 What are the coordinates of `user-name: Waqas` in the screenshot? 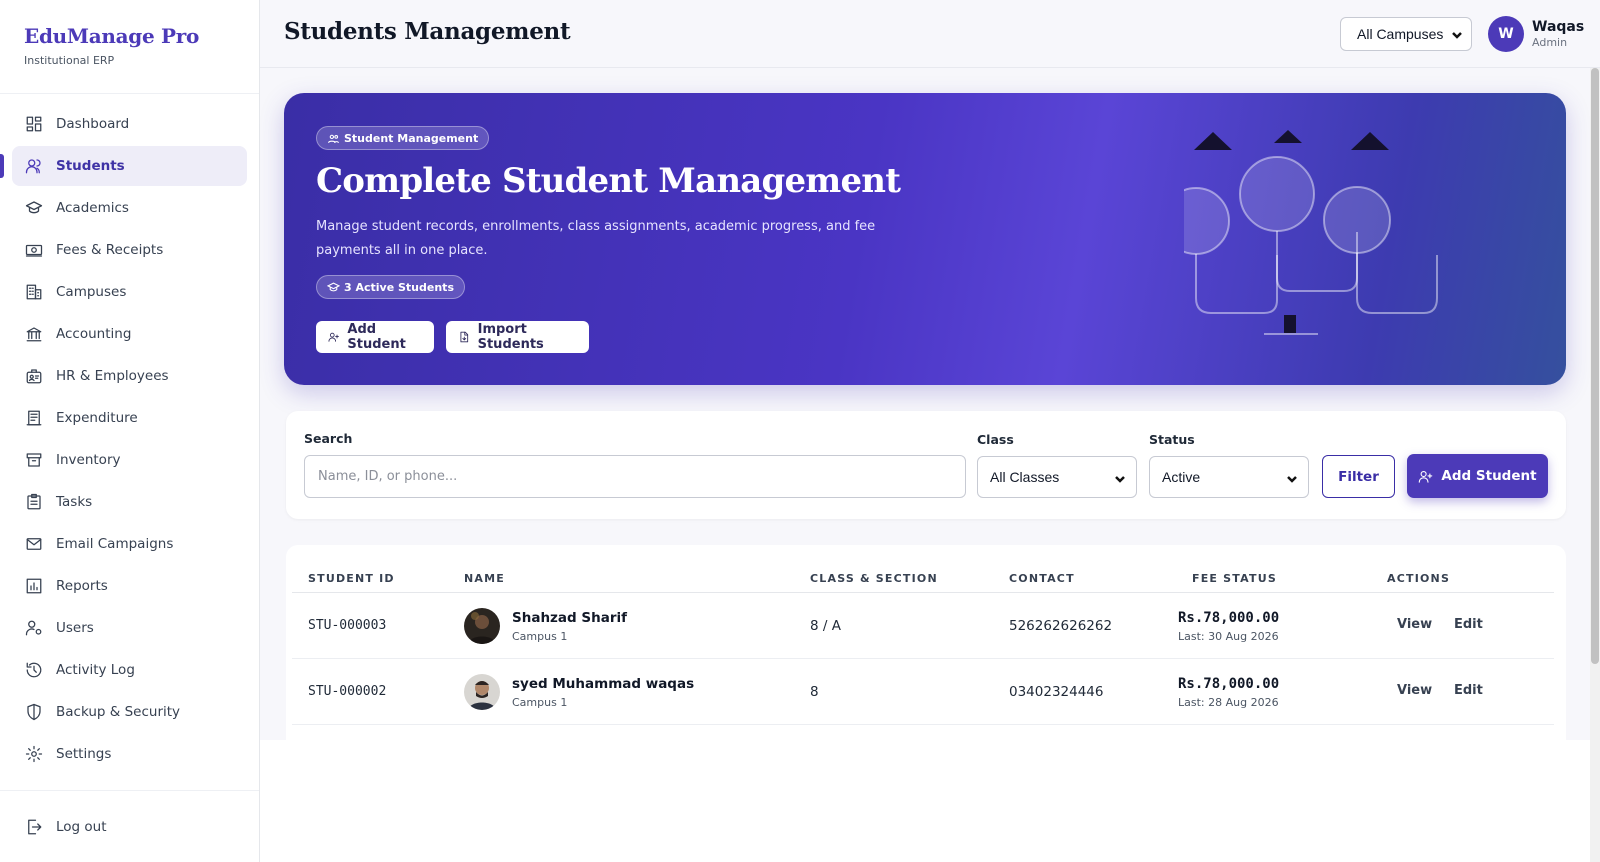 It's located at (1558, 27).